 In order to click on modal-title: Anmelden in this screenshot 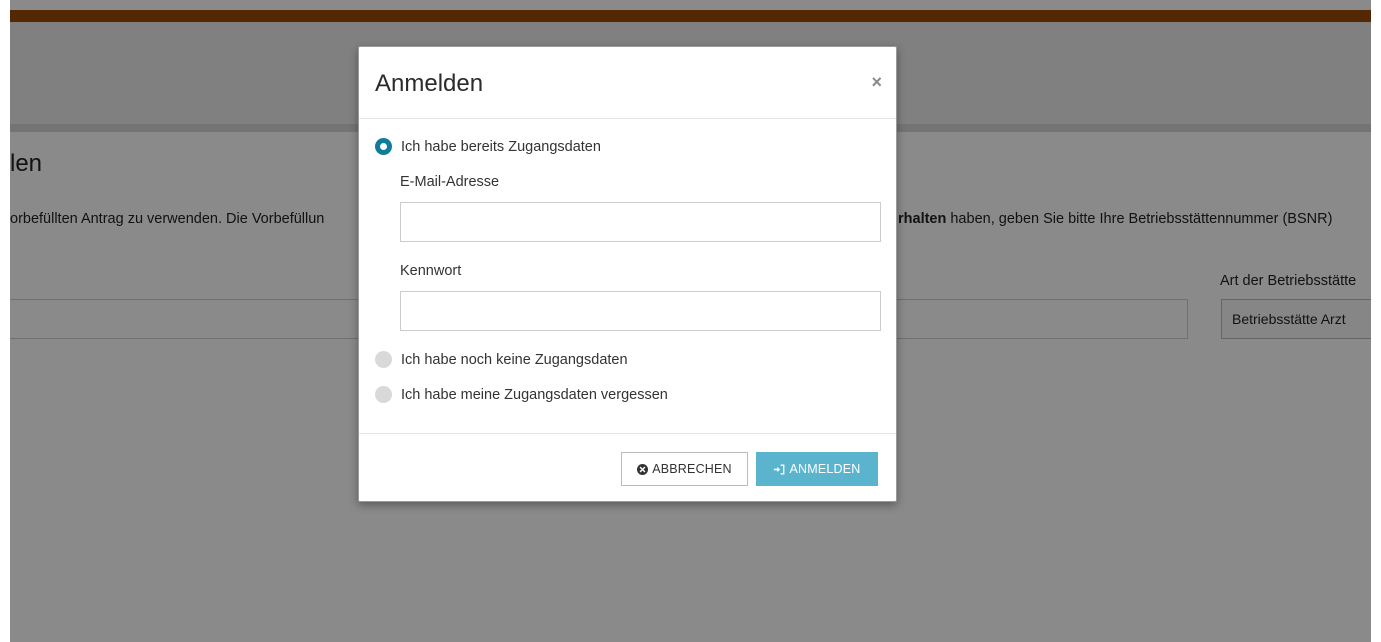, I will do `click(429, 83)`.